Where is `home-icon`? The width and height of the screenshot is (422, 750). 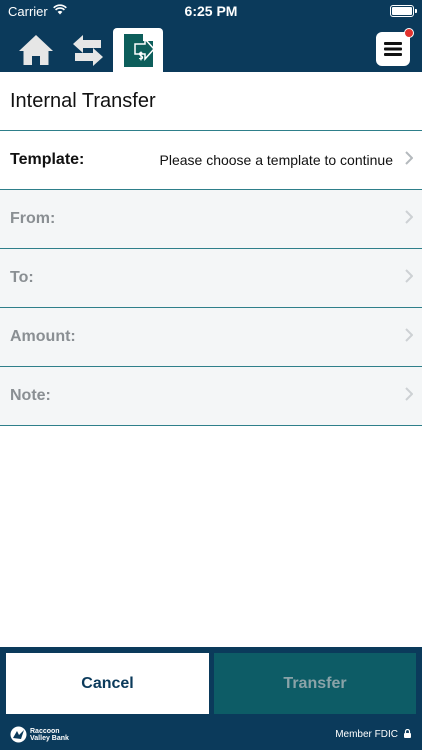
home-icon is located at coordinates (36, 50).